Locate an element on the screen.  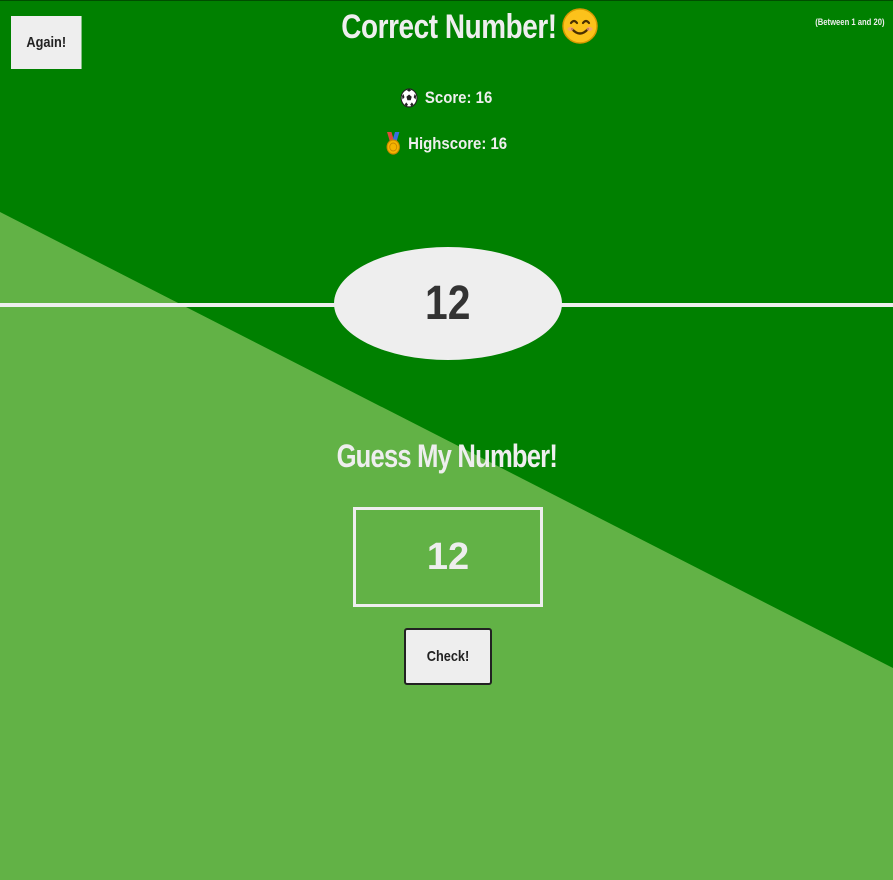
score-row: Score: 16 is located at coordinates (446, 100).